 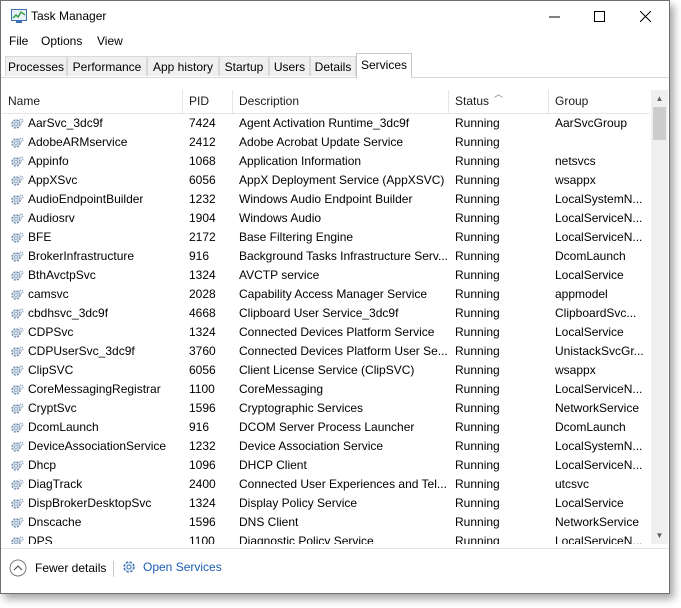 What do you see at coordinates (202, 539) in the screenshot?
I see `service-pid: 1100` at bounding box center [202, 539].